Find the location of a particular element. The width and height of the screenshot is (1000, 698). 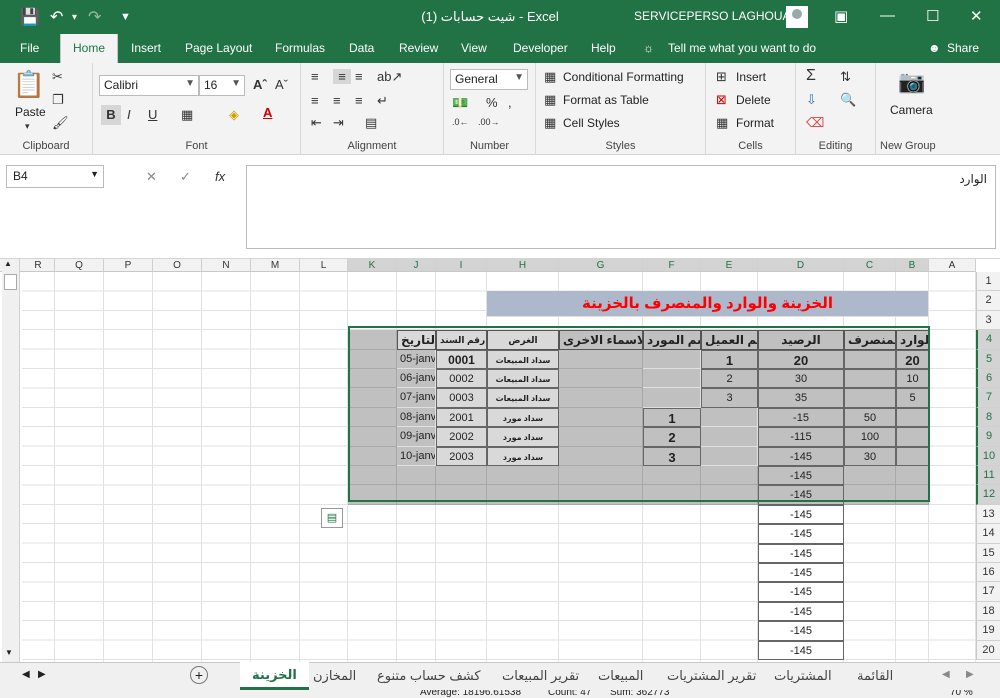

enter-icon: ✓ is located at coordinates (185, 177).